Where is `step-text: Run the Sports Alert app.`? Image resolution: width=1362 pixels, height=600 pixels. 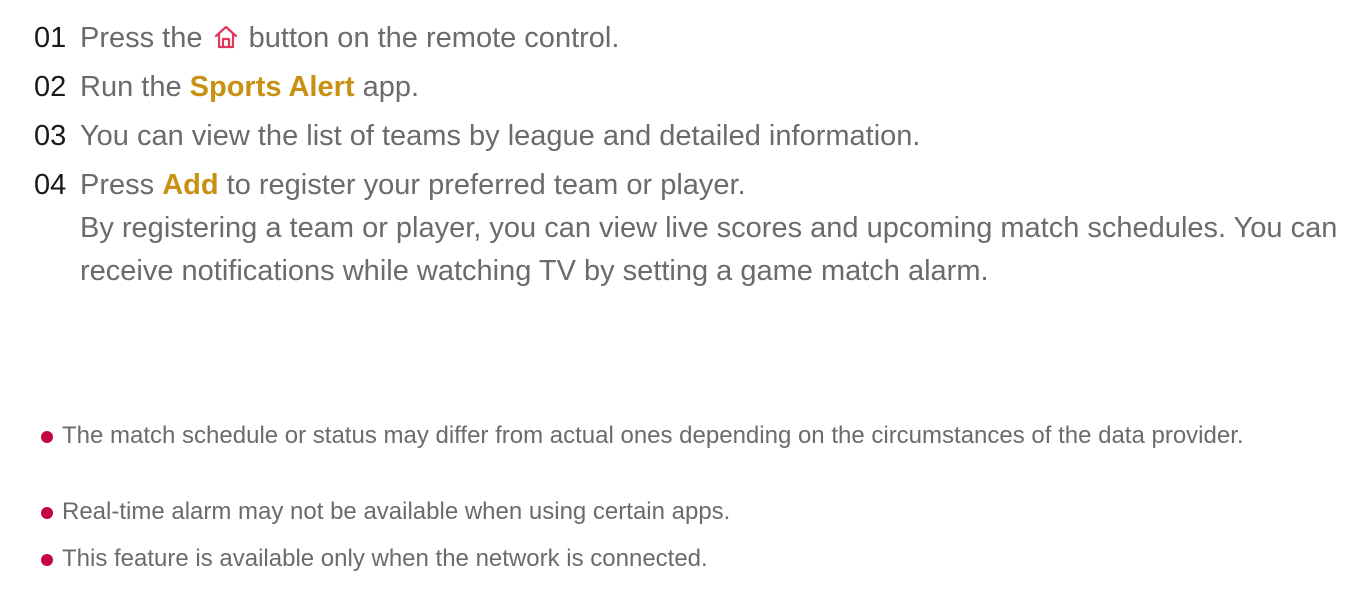
step-text: Run the Sports Alert app. is located at coordinates (721, 87).